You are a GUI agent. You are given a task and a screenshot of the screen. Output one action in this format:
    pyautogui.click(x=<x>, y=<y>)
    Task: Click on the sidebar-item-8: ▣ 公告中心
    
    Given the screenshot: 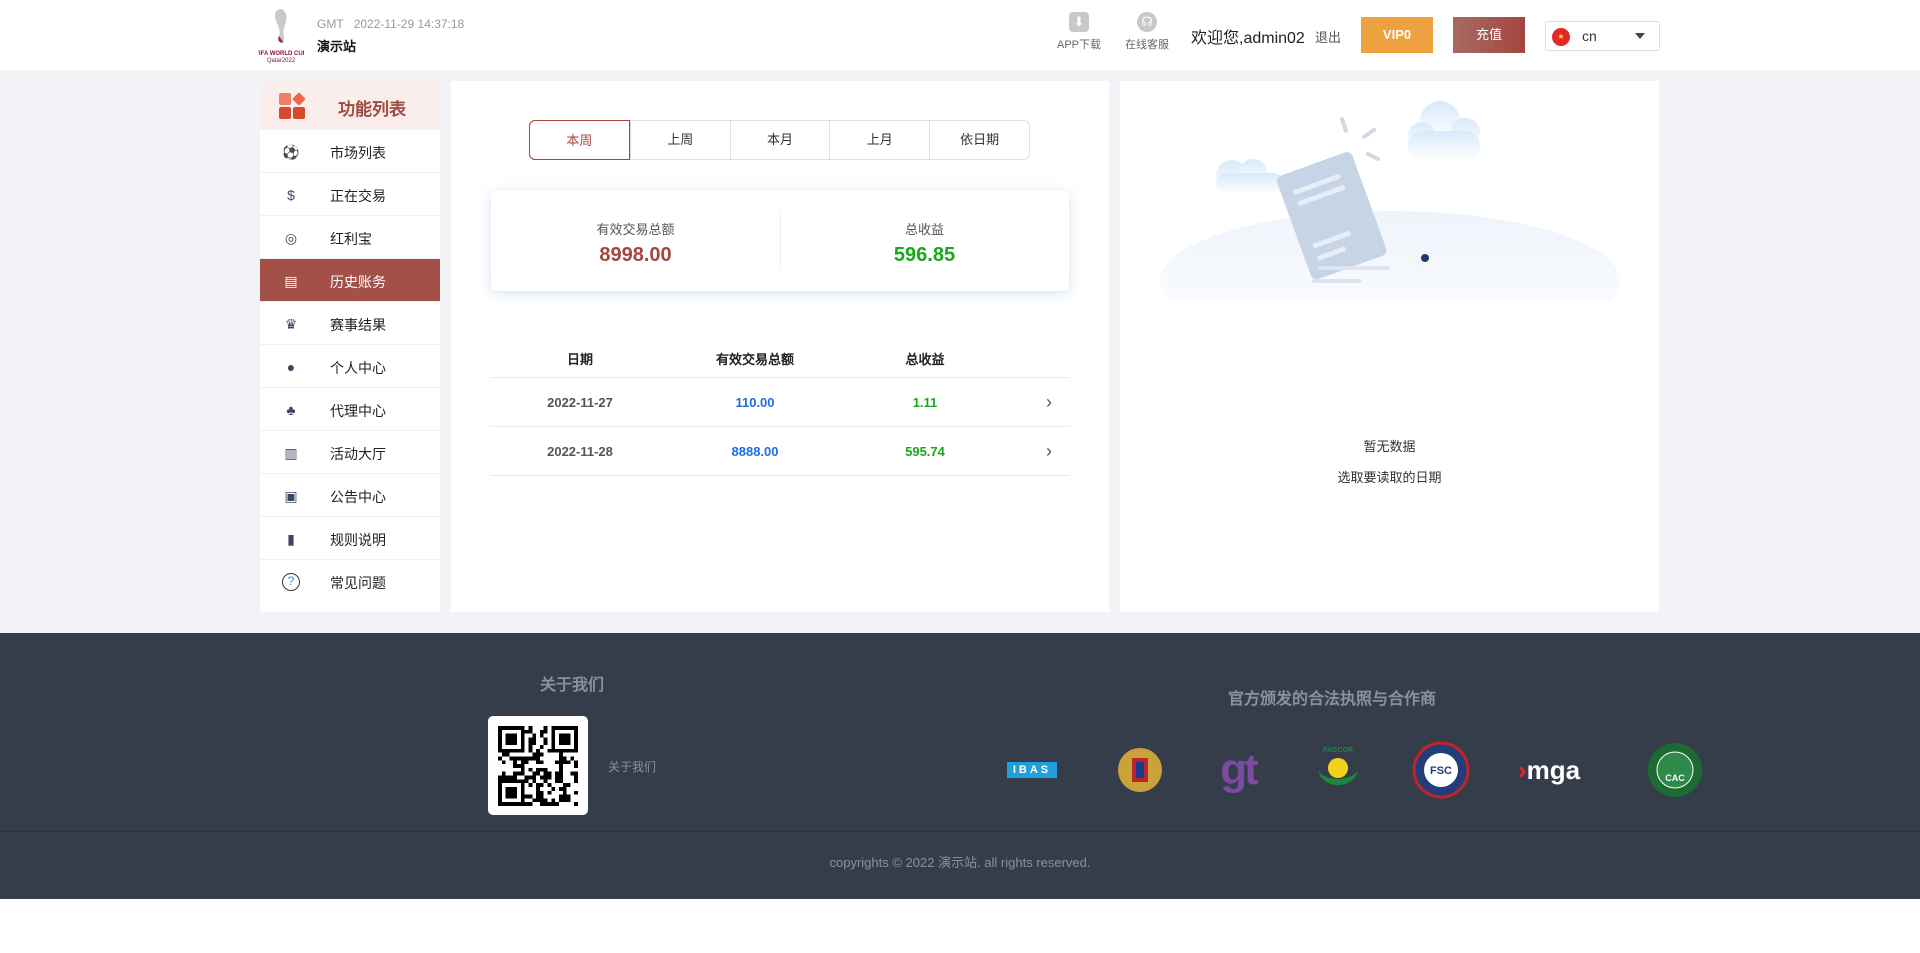 What is the action you would take?
    pyautogui.click(x=350, y=494)
    